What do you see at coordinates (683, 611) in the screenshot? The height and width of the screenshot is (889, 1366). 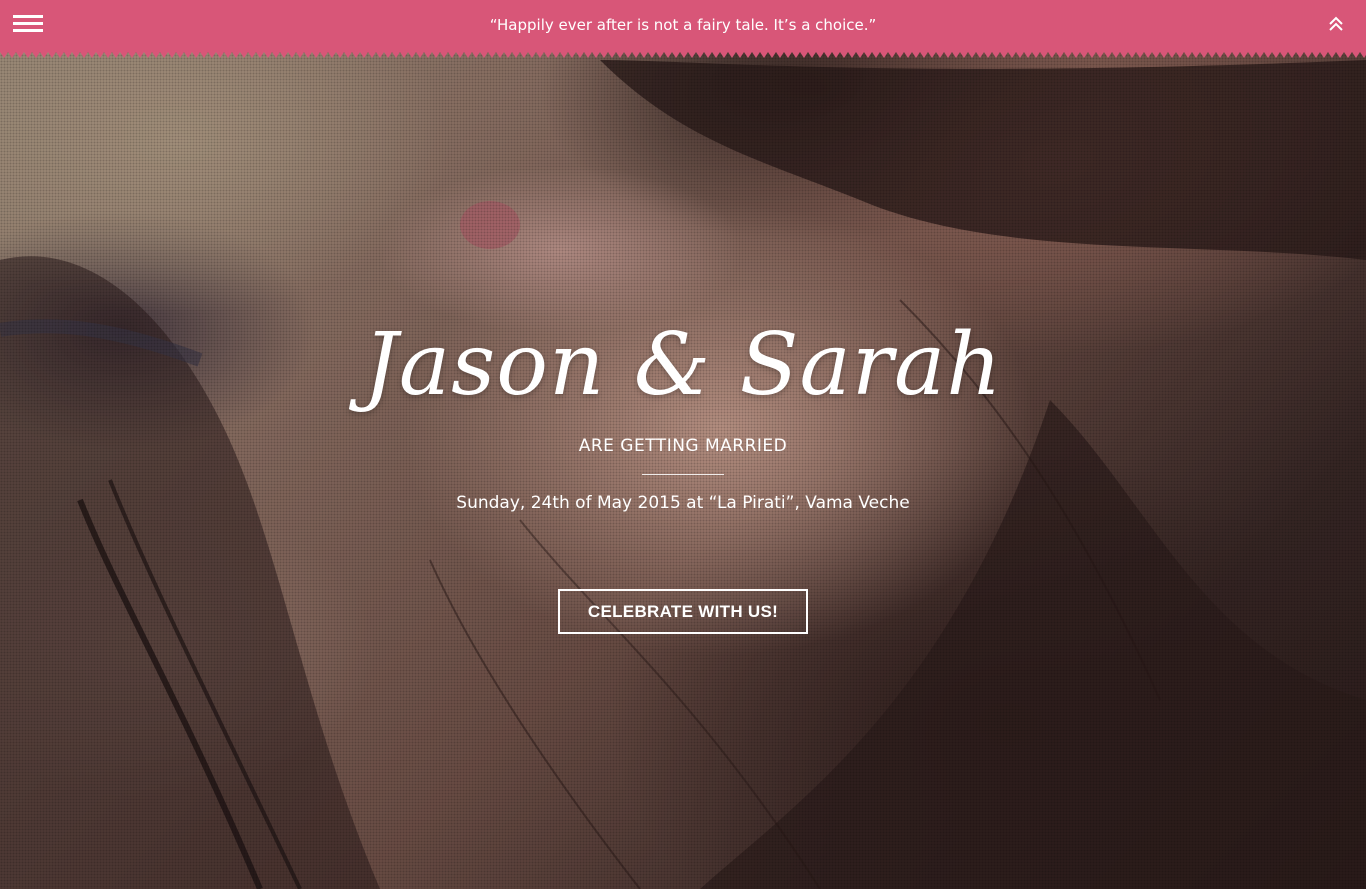 I see `celebrate-button: CELEBRATE WITH US!` at bounding box center [683, 611].